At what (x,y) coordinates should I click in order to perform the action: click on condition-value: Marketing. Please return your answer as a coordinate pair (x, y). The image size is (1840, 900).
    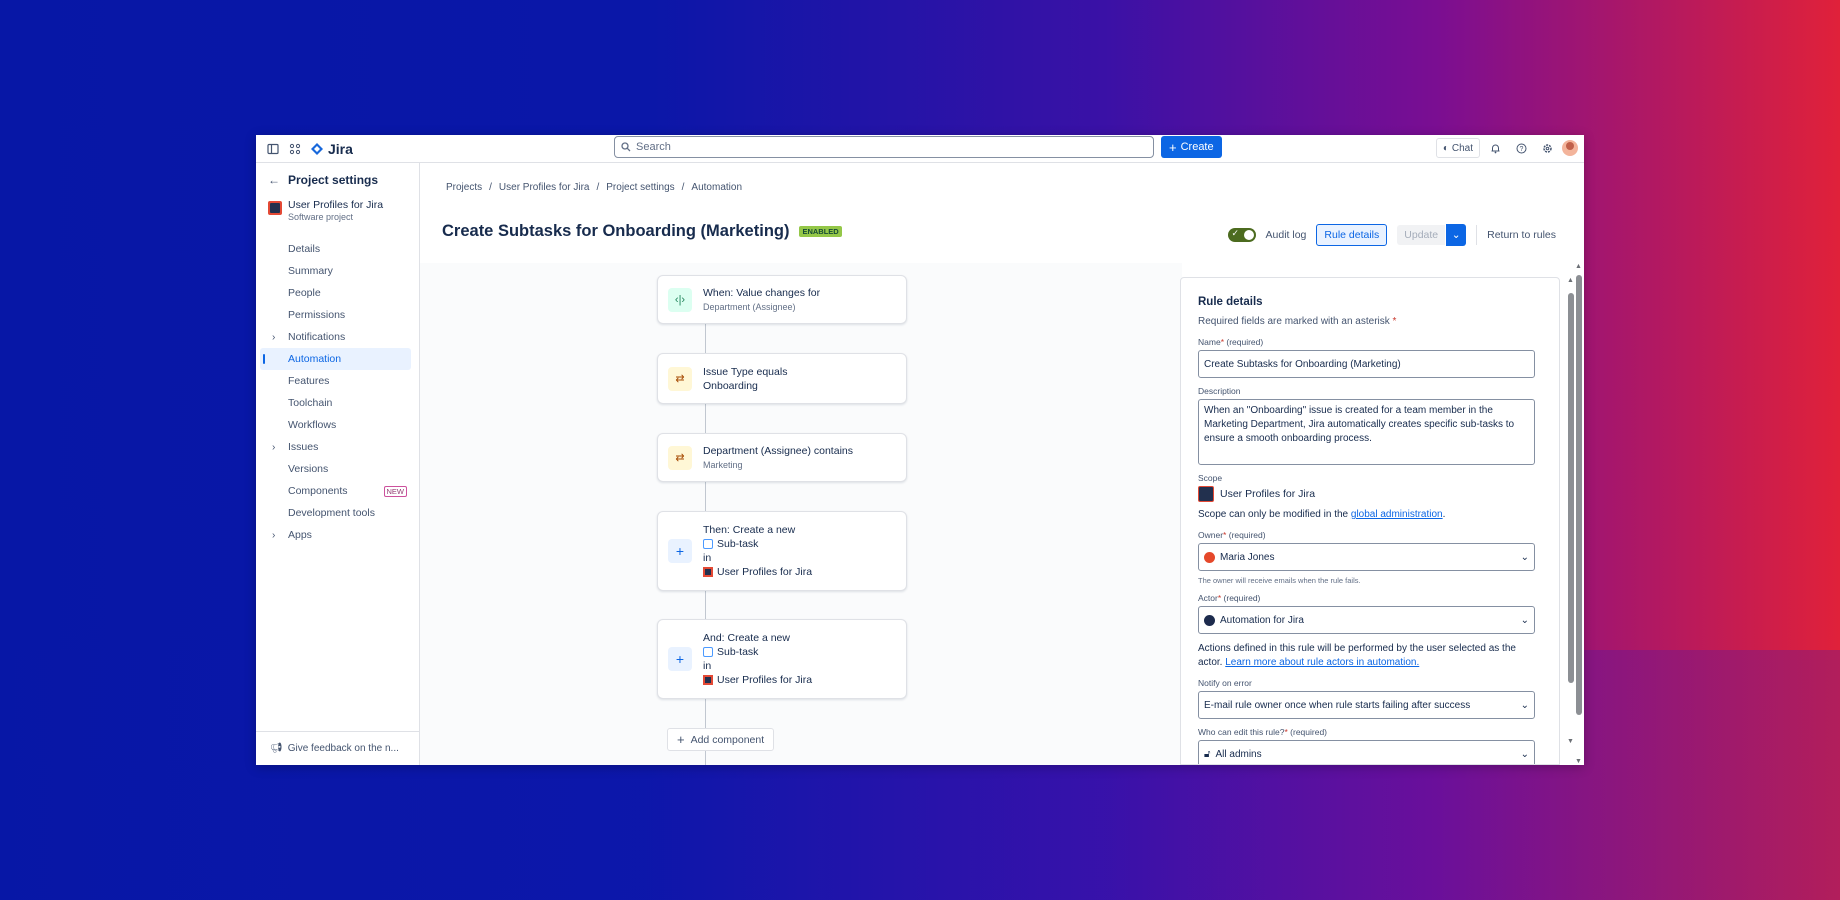
    Looking at the image, I should click on (723, 464).